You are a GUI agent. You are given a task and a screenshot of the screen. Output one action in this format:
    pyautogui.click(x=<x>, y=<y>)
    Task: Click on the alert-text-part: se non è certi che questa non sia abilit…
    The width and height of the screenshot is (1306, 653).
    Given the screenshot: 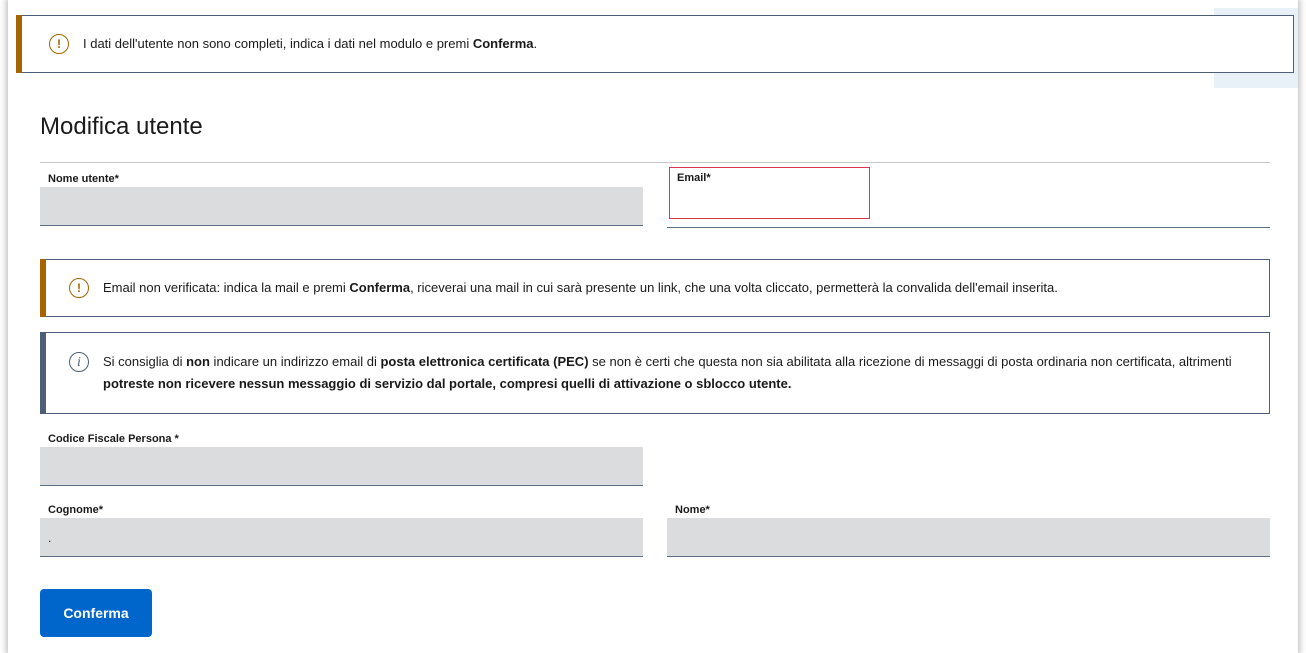 What is the action you would take?
    pyautogui.click(x=910, y=361)
    